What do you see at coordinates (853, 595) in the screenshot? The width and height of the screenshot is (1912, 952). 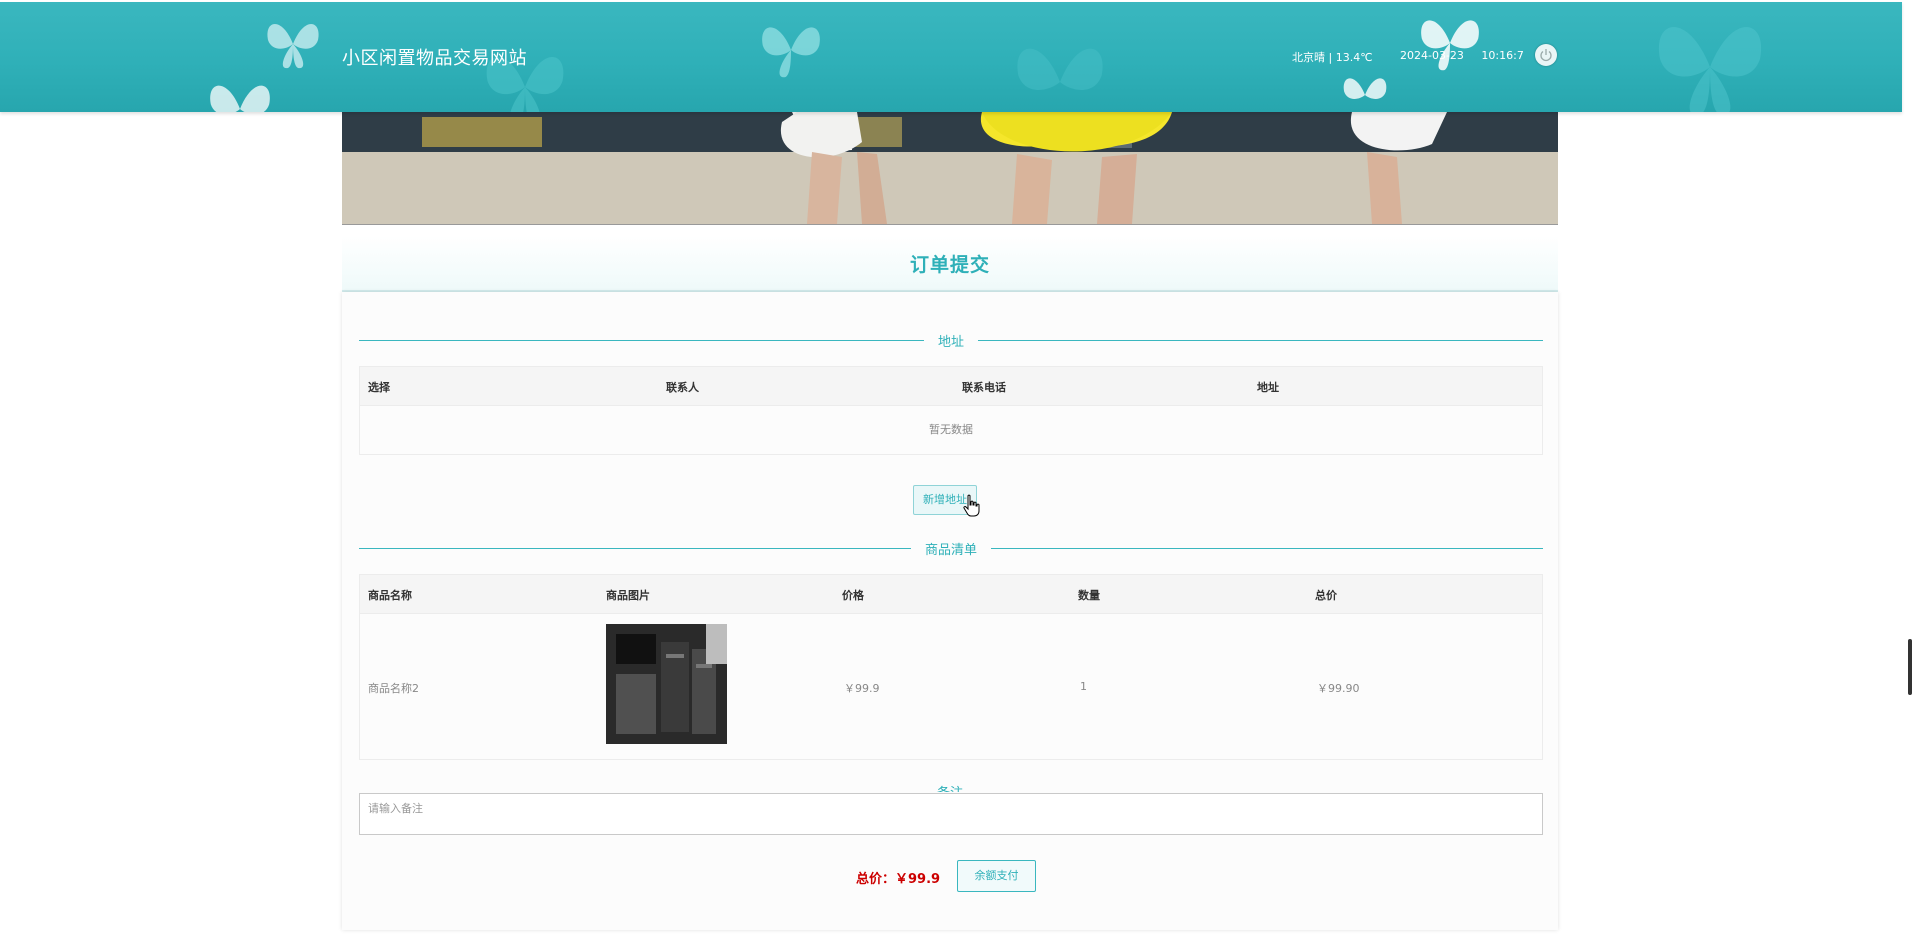 I see `column-header: 价格` at bounding box center [853, 595].